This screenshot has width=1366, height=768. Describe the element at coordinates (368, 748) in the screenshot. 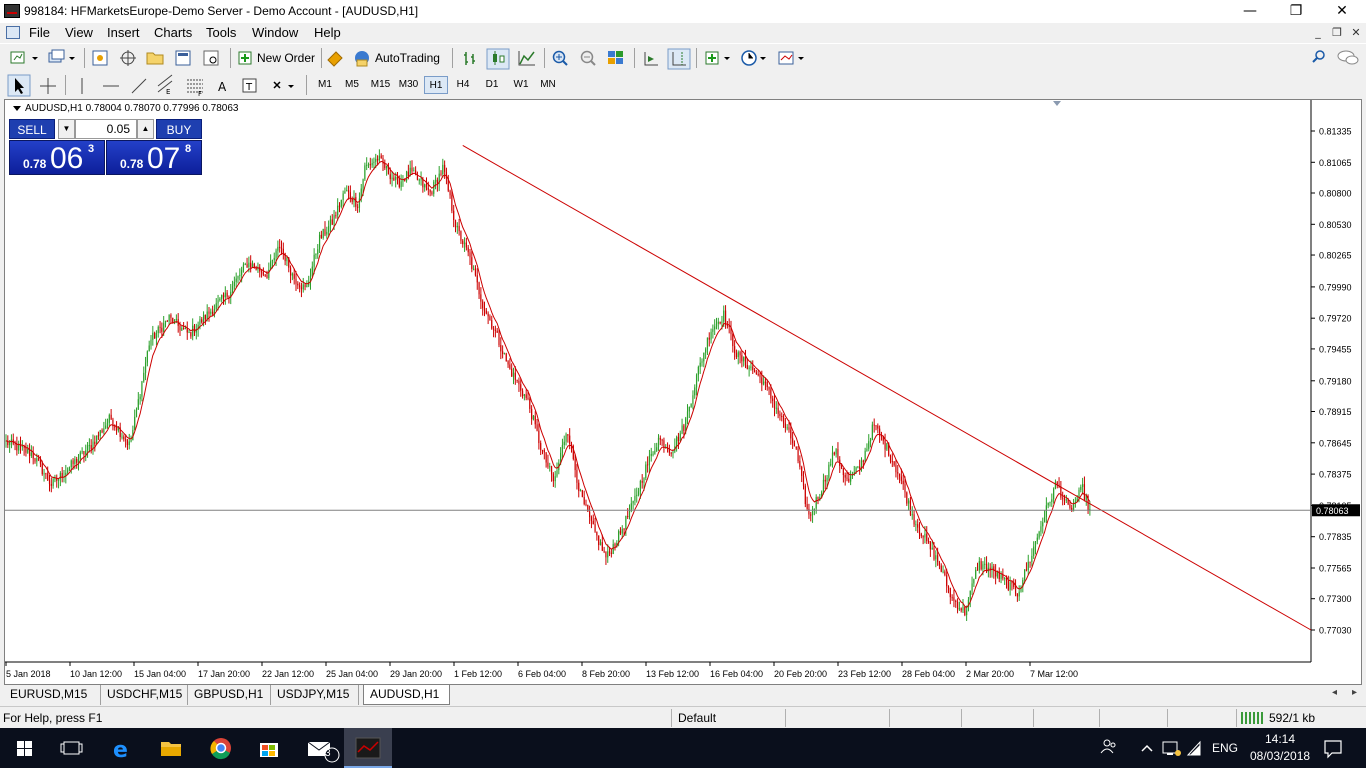

I see `metatrader-taskbar-icon` at that location.